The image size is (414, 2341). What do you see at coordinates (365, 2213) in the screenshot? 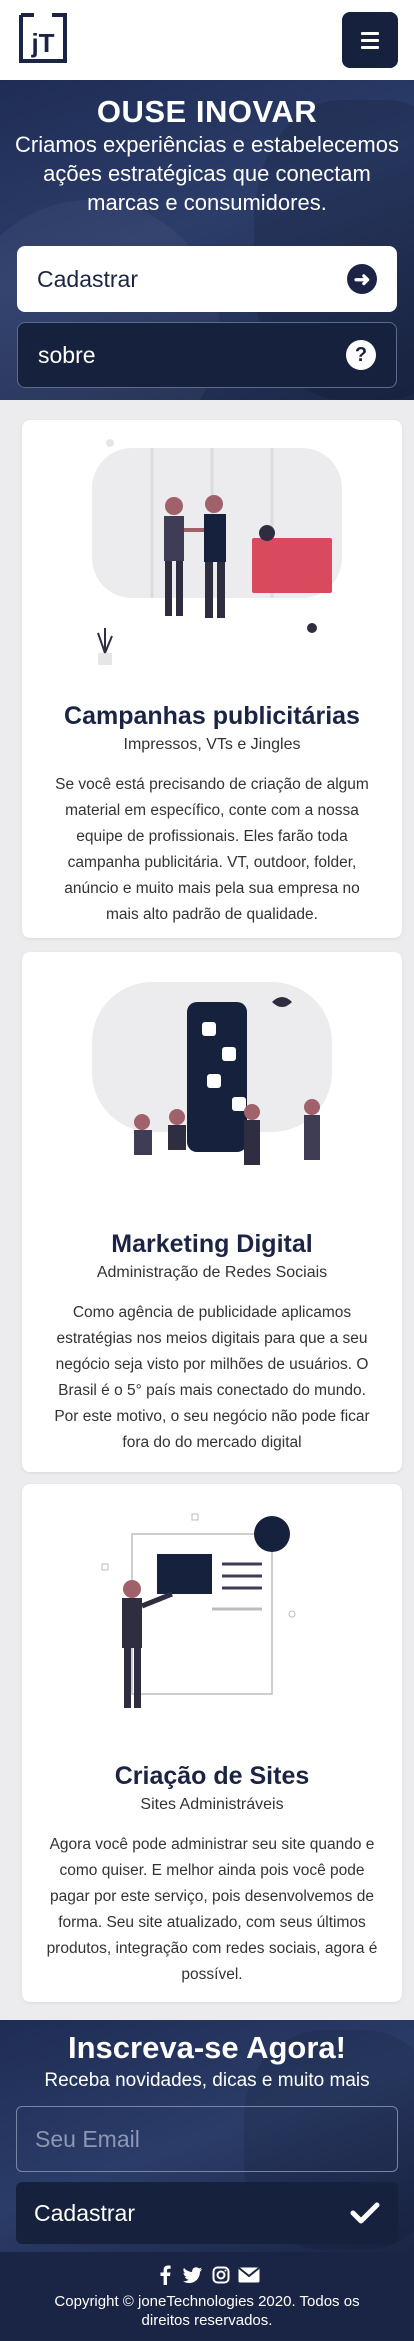
I see `checkmark-icon` at bounding box center [365, 2213].